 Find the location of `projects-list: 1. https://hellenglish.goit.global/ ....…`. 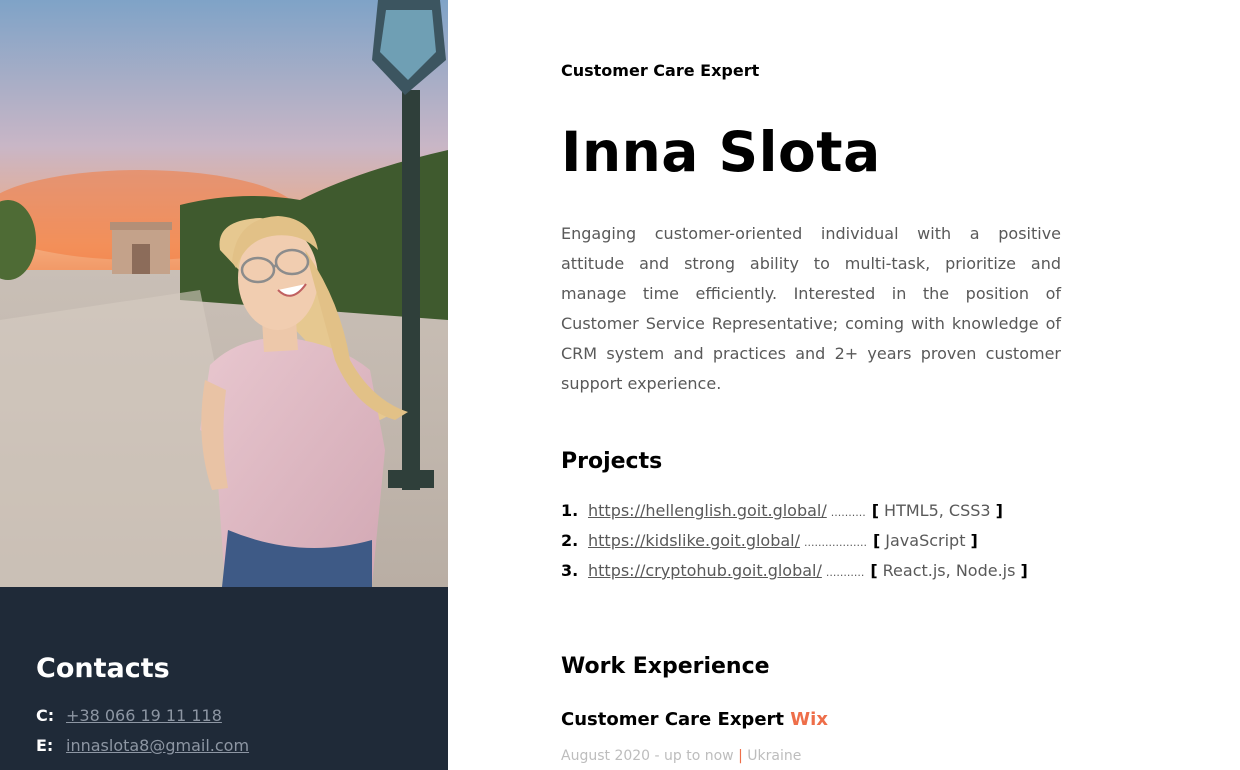

projects-list: 1. https://hellenglish.goit.global/ ....… is located at coordinates (811, 546).